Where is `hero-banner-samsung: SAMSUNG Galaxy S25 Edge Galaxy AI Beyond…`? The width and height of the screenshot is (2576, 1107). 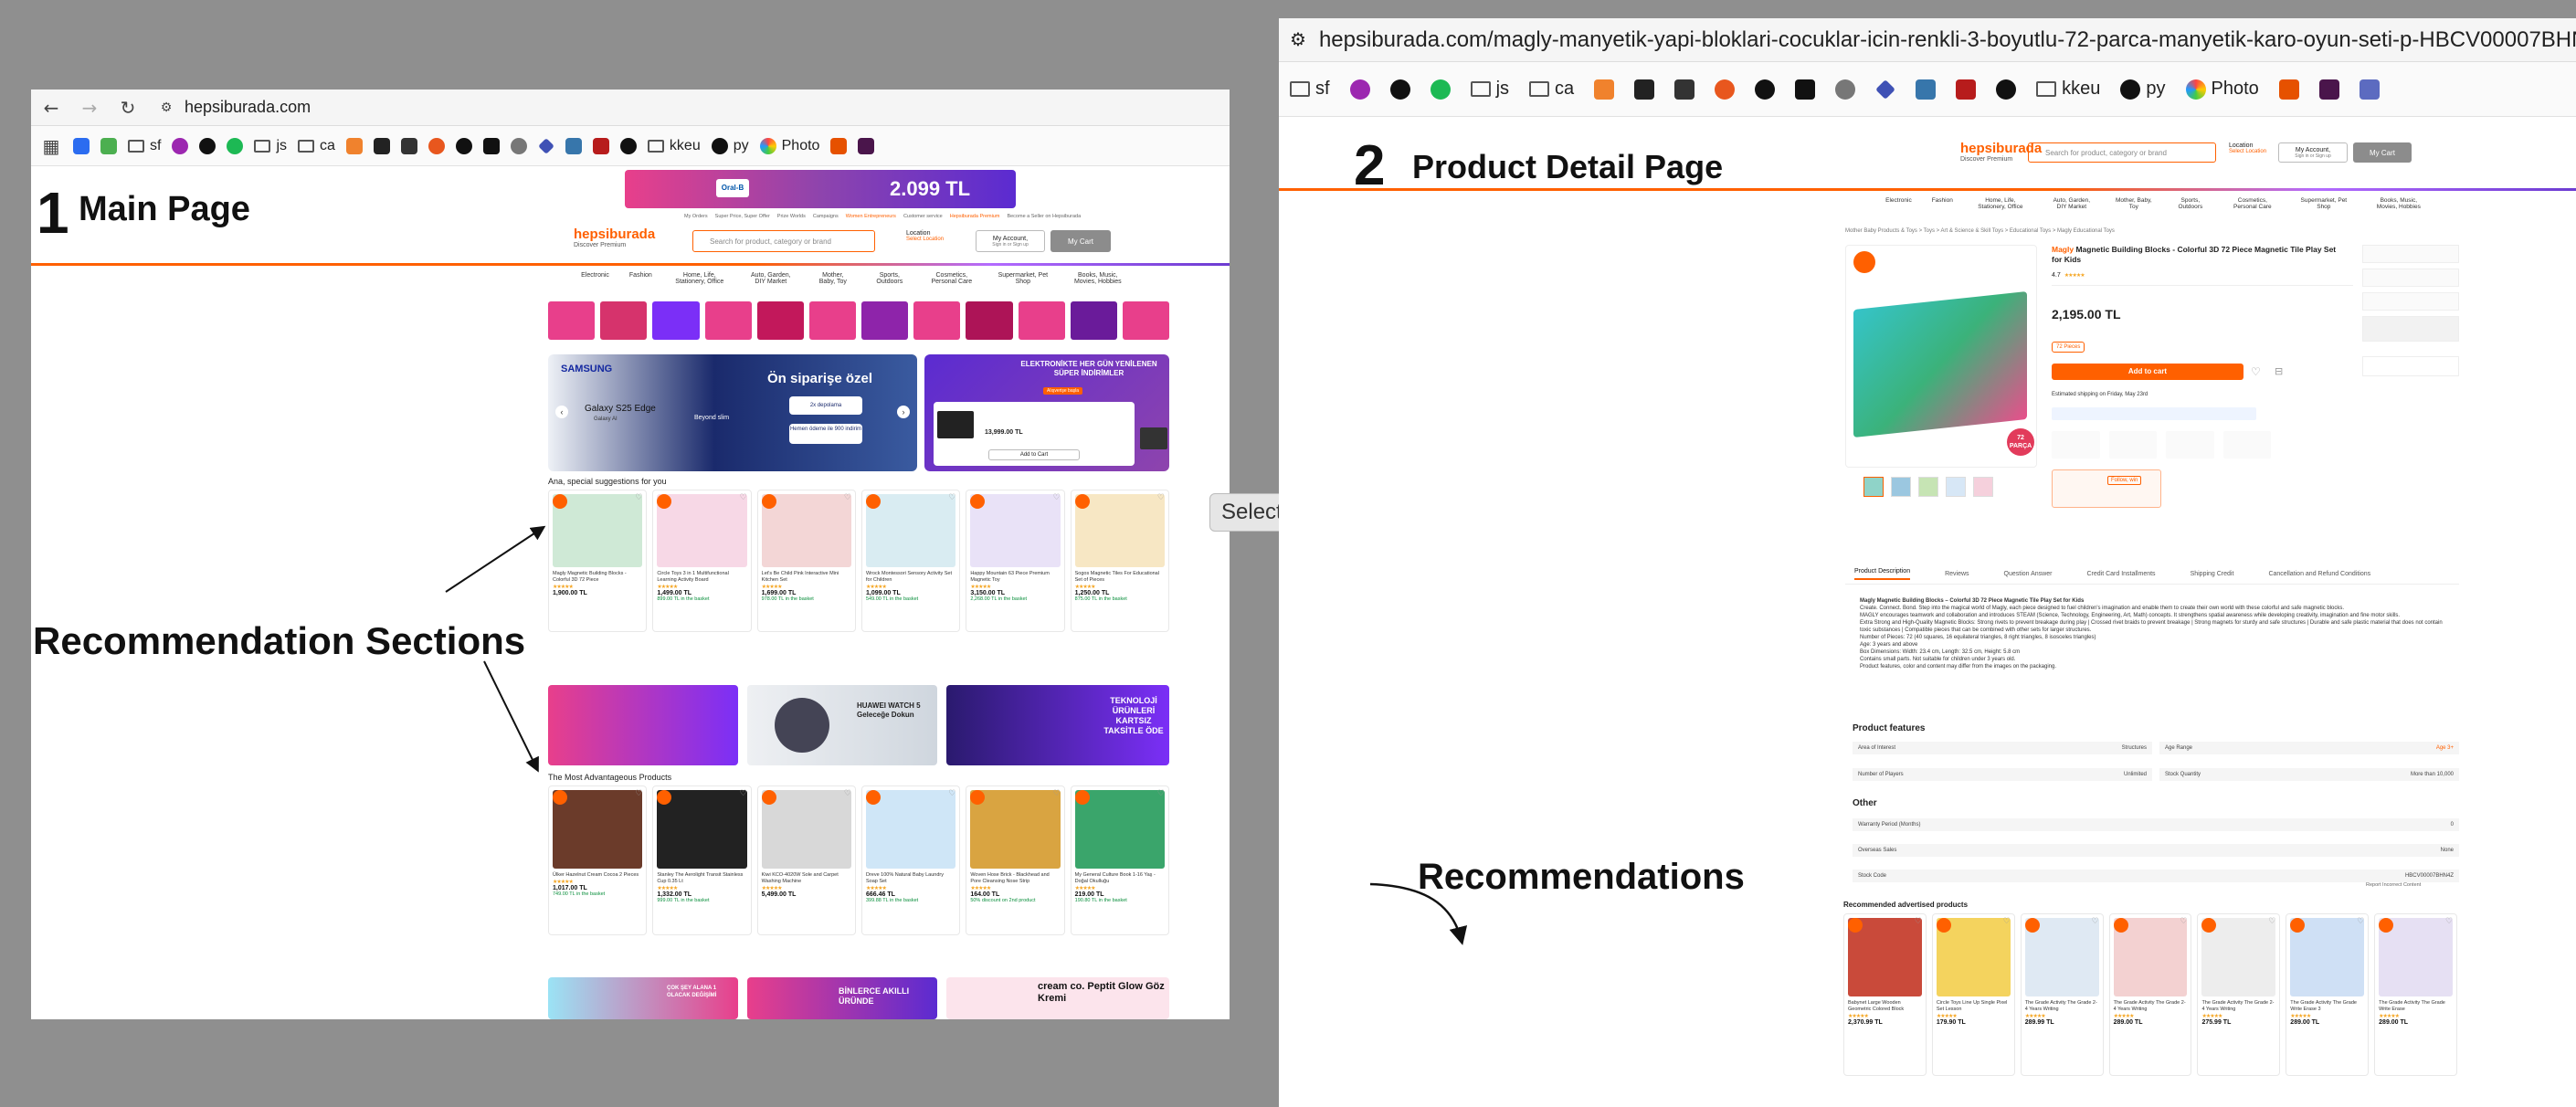 hero-banner-samsung: SAMSUNG Galaxy S25 Edge Galaxy AI Beyond… is located at coordinates (732, 412).